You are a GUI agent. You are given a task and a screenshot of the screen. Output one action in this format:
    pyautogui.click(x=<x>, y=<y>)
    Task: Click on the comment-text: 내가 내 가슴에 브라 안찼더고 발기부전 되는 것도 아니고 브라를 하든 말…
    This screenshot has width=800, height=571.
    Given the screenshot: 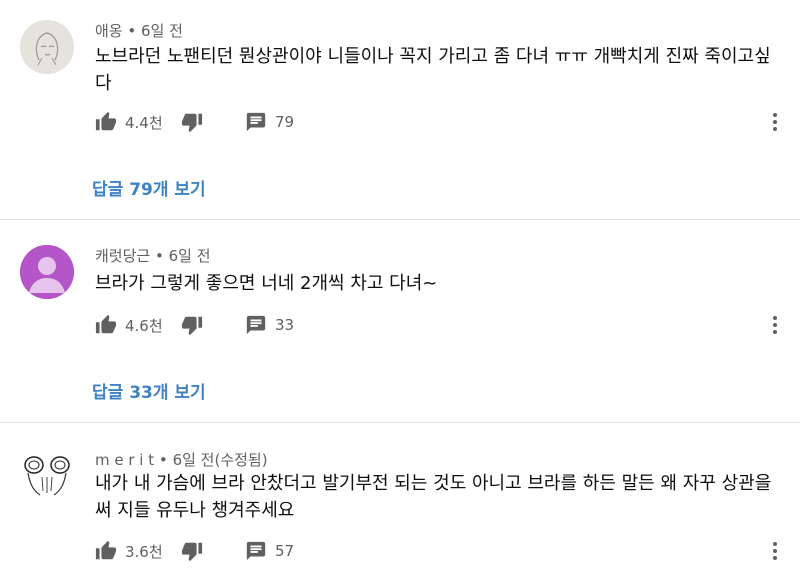 What is the action you would take?
    pyautogui.click(x=433, y=497)
    